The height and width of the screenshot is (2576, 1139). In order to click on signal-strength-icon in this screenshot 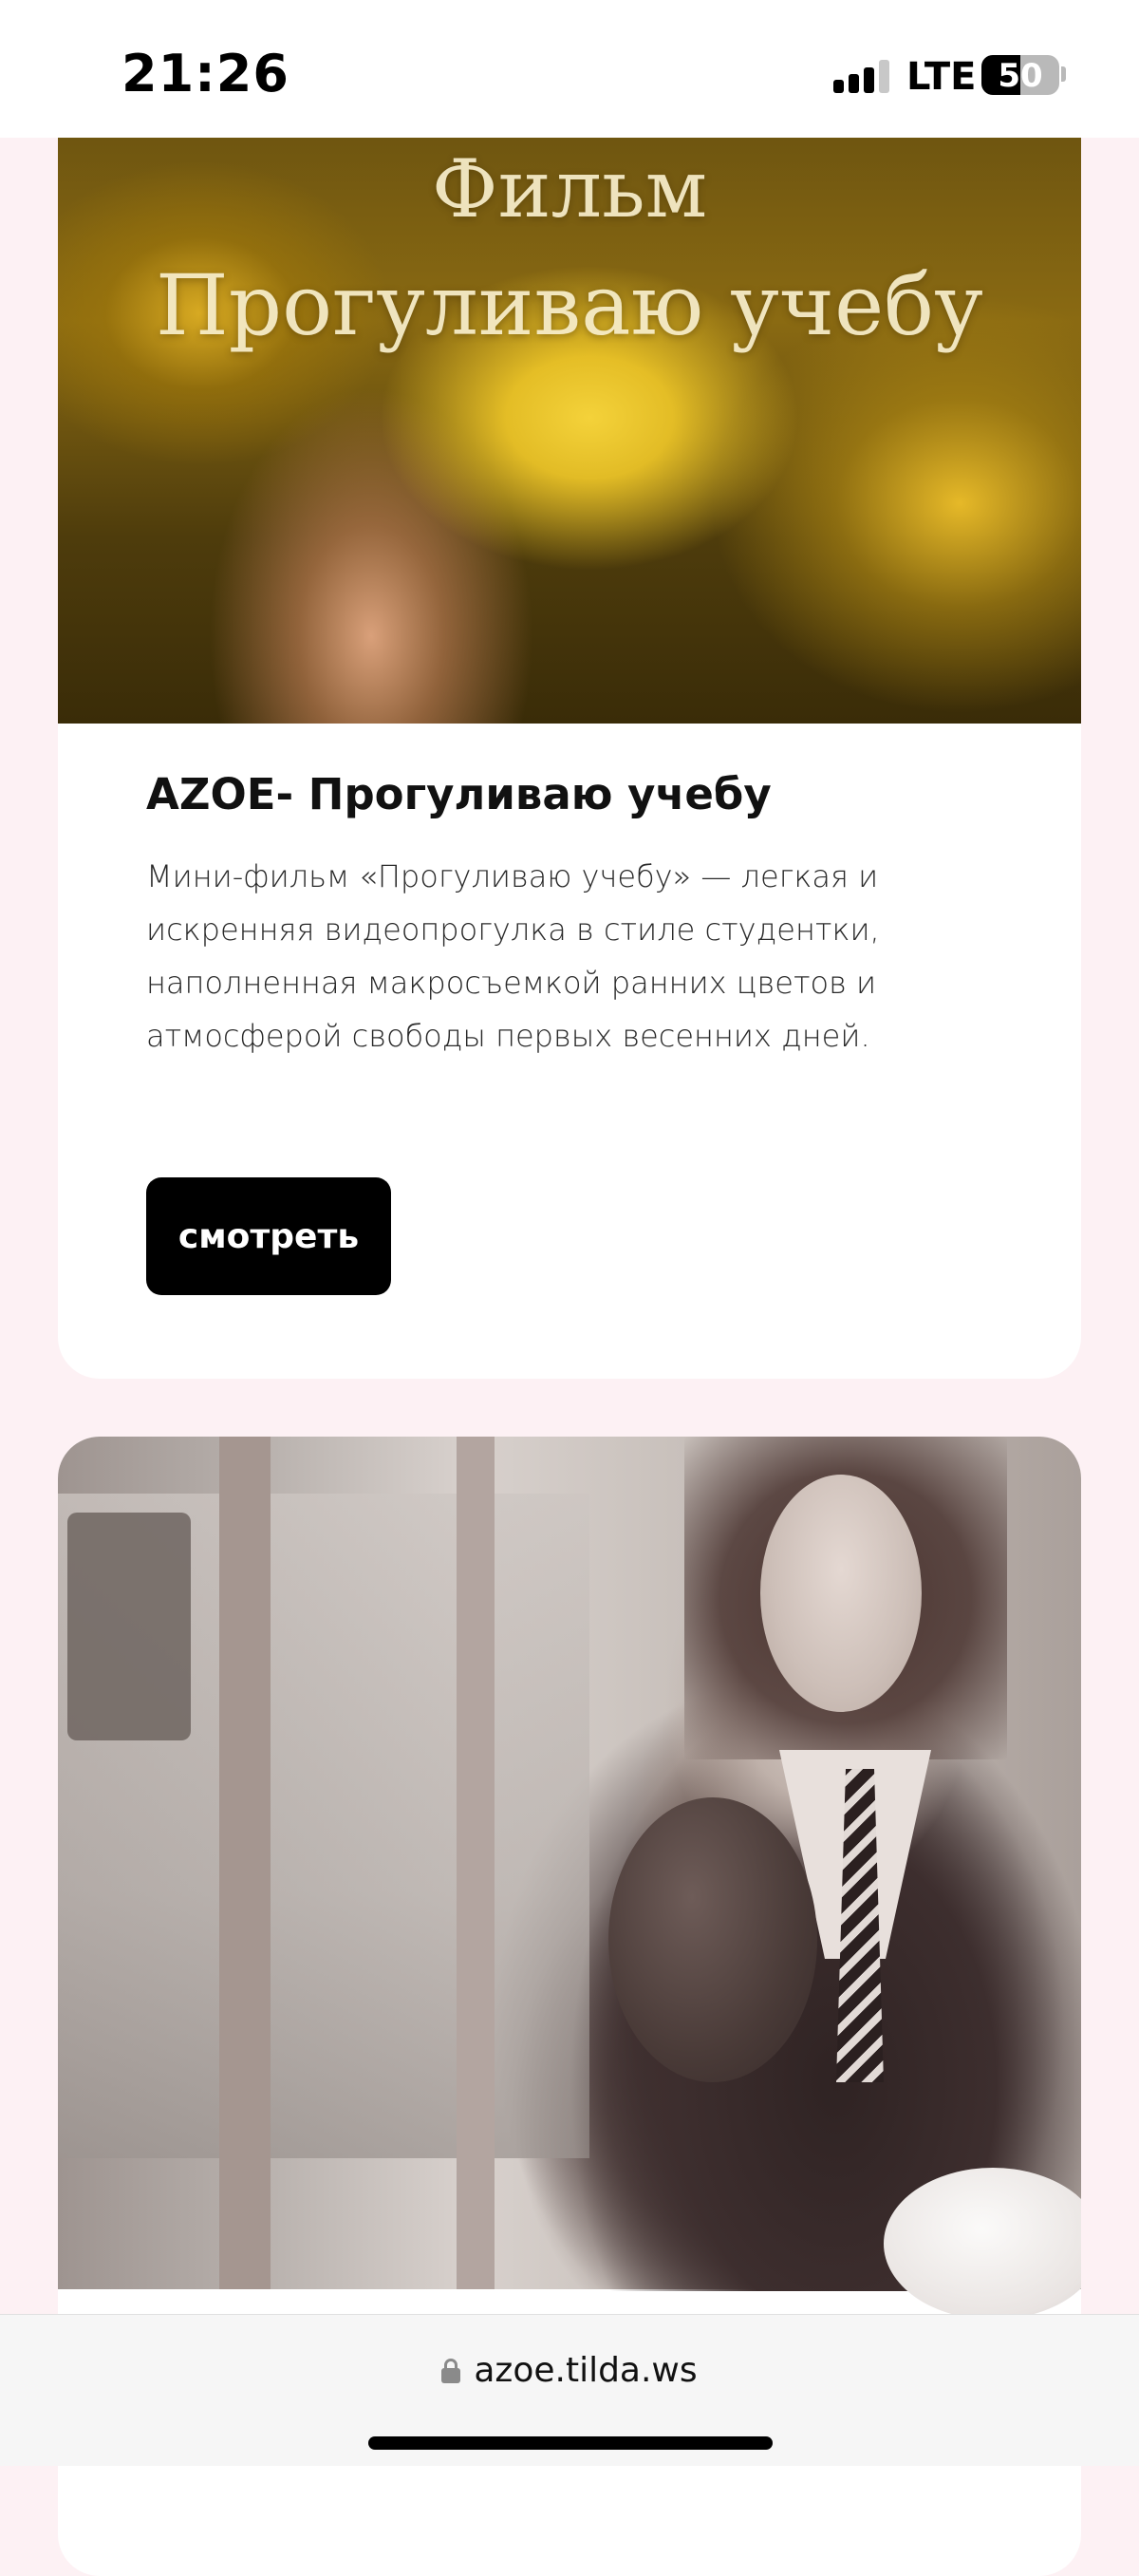, I will do `click(861, 76)`.